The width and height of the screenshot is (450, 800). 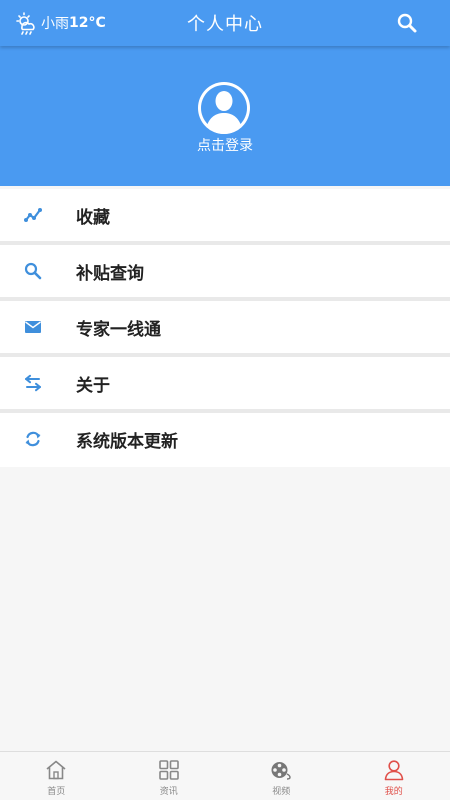 I want to click on default-avatar-icon, so click(x=224, y=108).